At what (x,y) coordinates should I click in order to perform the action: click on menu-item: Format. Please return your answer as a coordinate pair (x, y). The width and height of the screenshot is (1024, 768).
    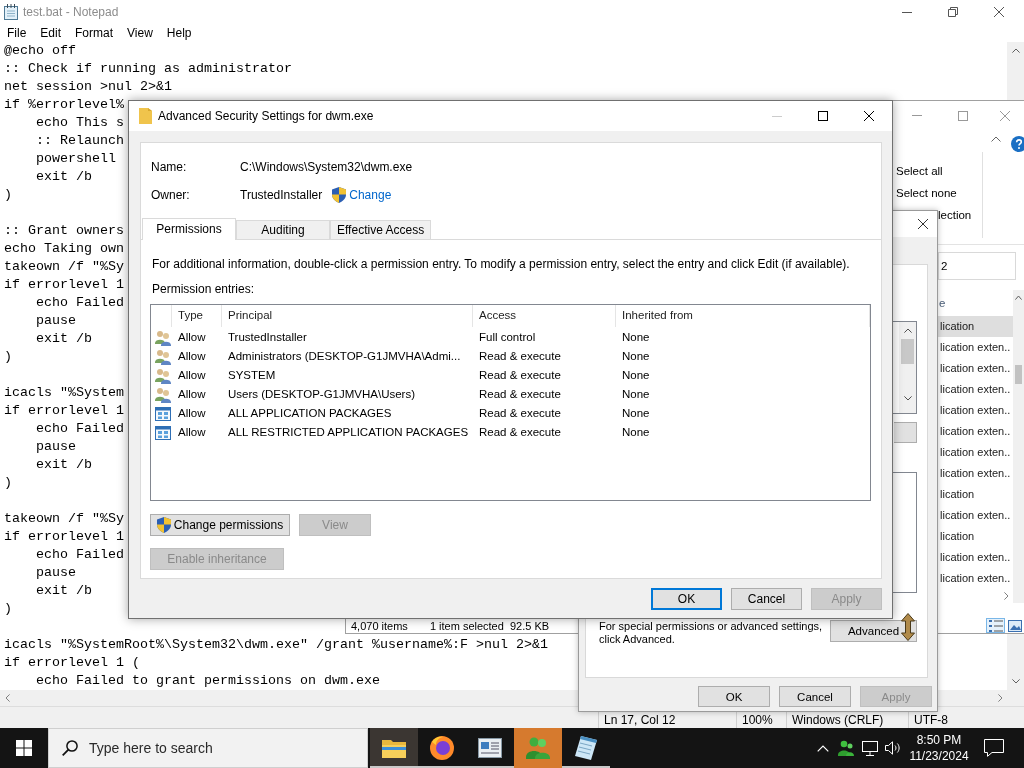
    Looking at the image, I should click on (94, 33).